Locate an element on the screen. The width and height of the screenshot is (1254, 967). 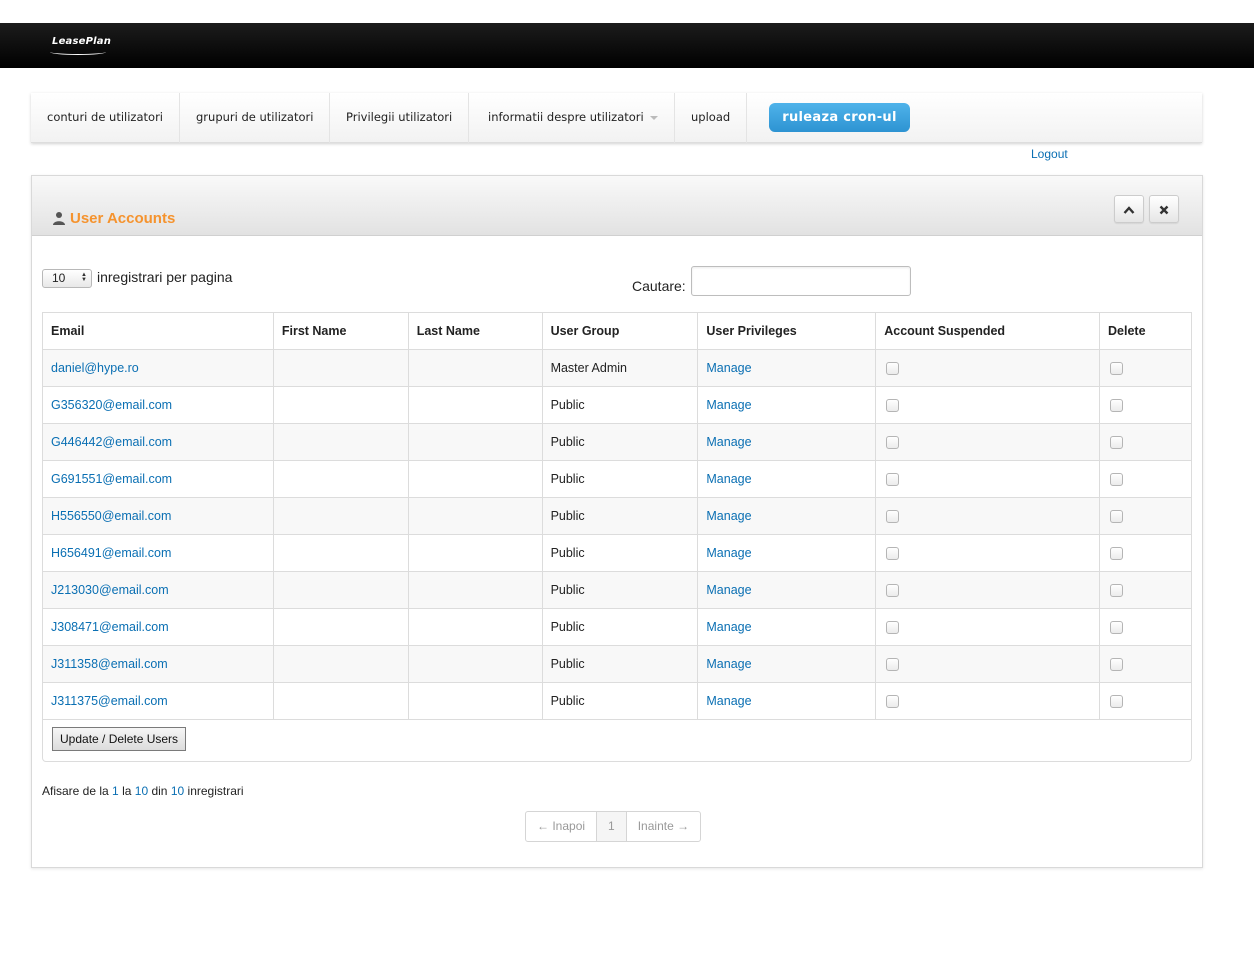
nav-conturi-de-utilizatori: conturi de utilizatori is located at coordinates (105, 118).